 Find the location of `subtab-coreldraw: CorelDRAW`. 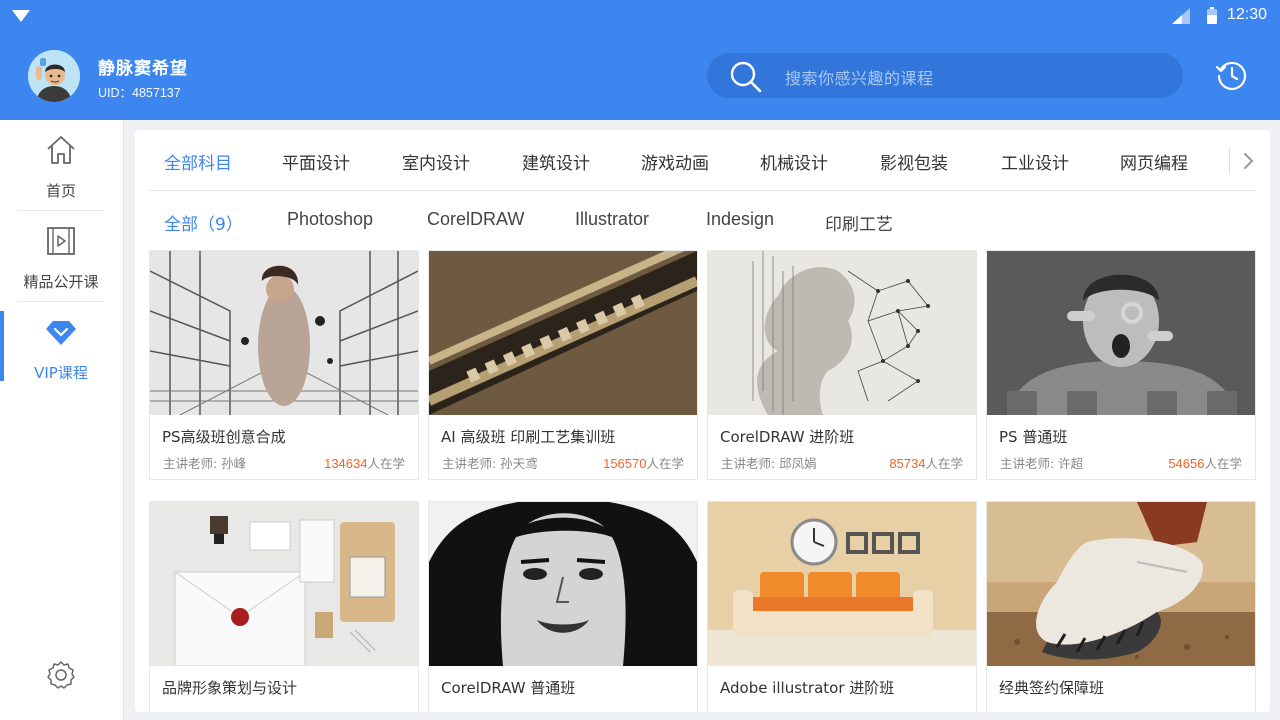

subtab-coreldraw: CorelDRAW is located at coordinates (475, 219).